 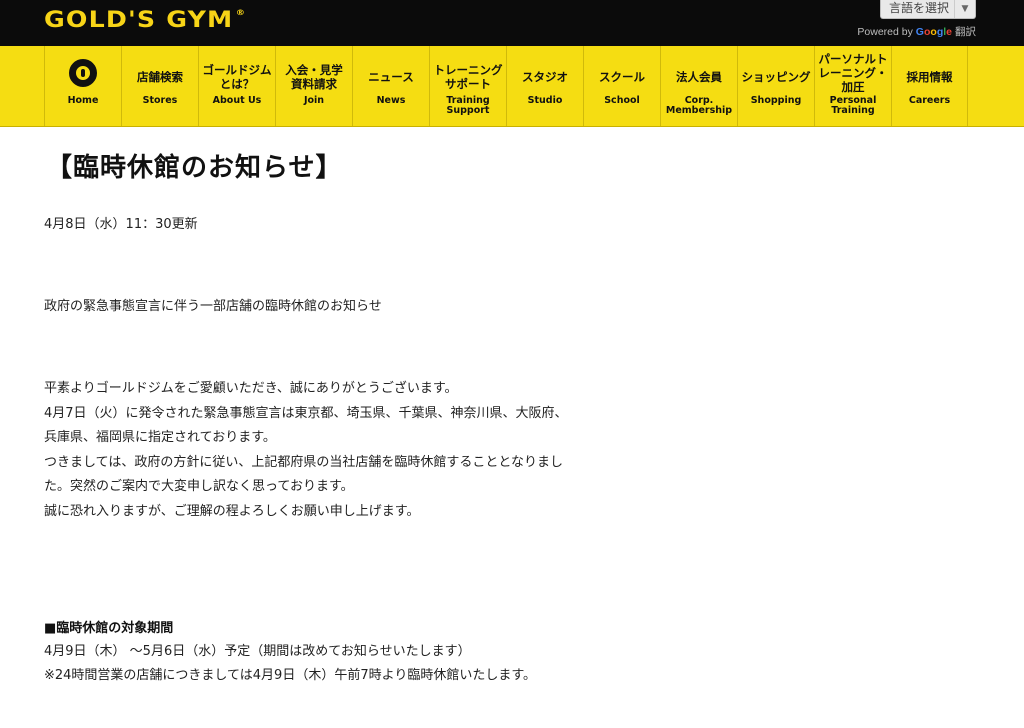 I want to click on nav-item-jp-label: スタジオ, so click(x=545, y=77).